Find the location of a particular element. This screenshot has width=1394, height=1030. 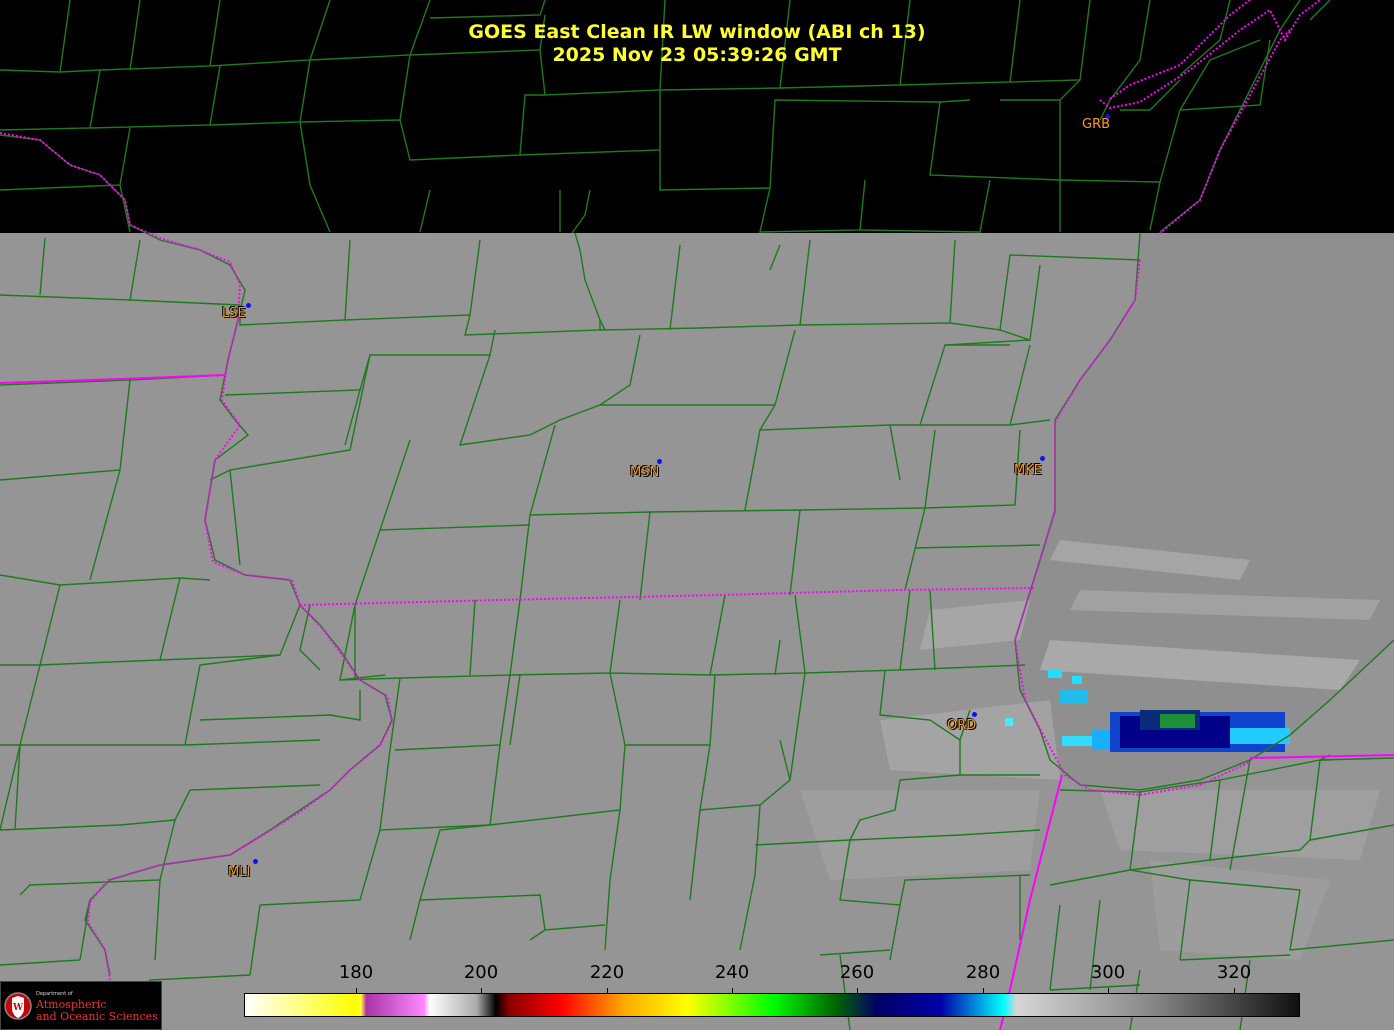

colorbar-tick-240: 240 is located at coordinates (732, 972).